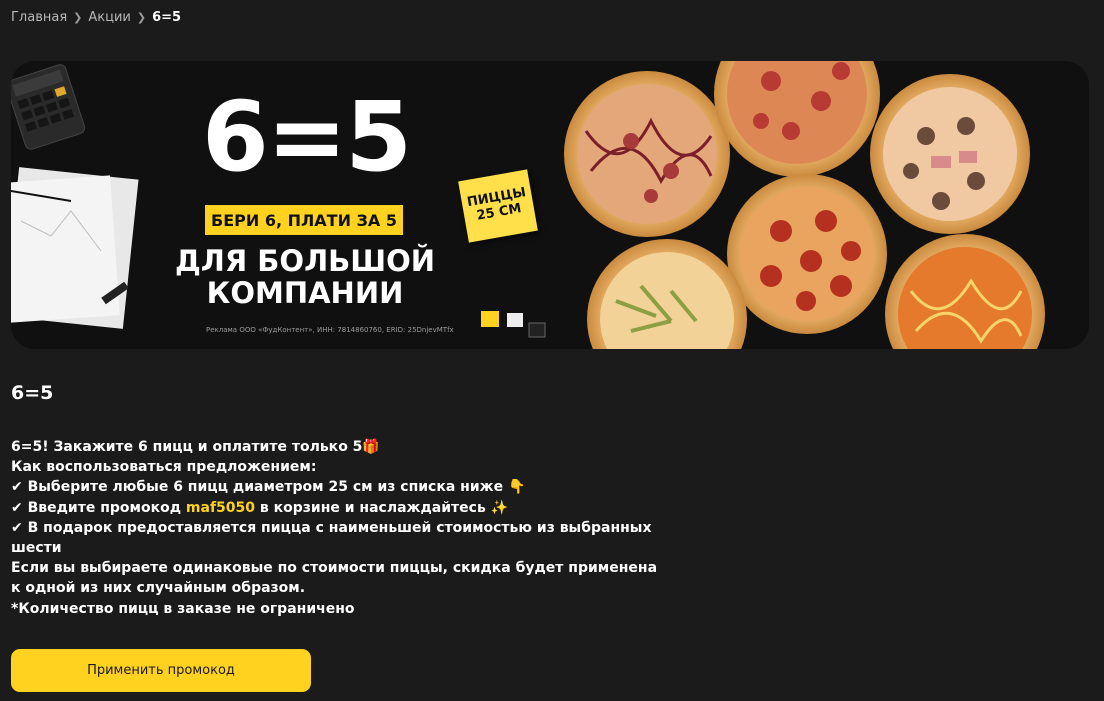  What do you see at coordinates (304, 220) in the screenshot?
I see `banner-tagline: БЕРИ 6, ПЛАТИ ЗА 5` at bounding box center [304, 220].